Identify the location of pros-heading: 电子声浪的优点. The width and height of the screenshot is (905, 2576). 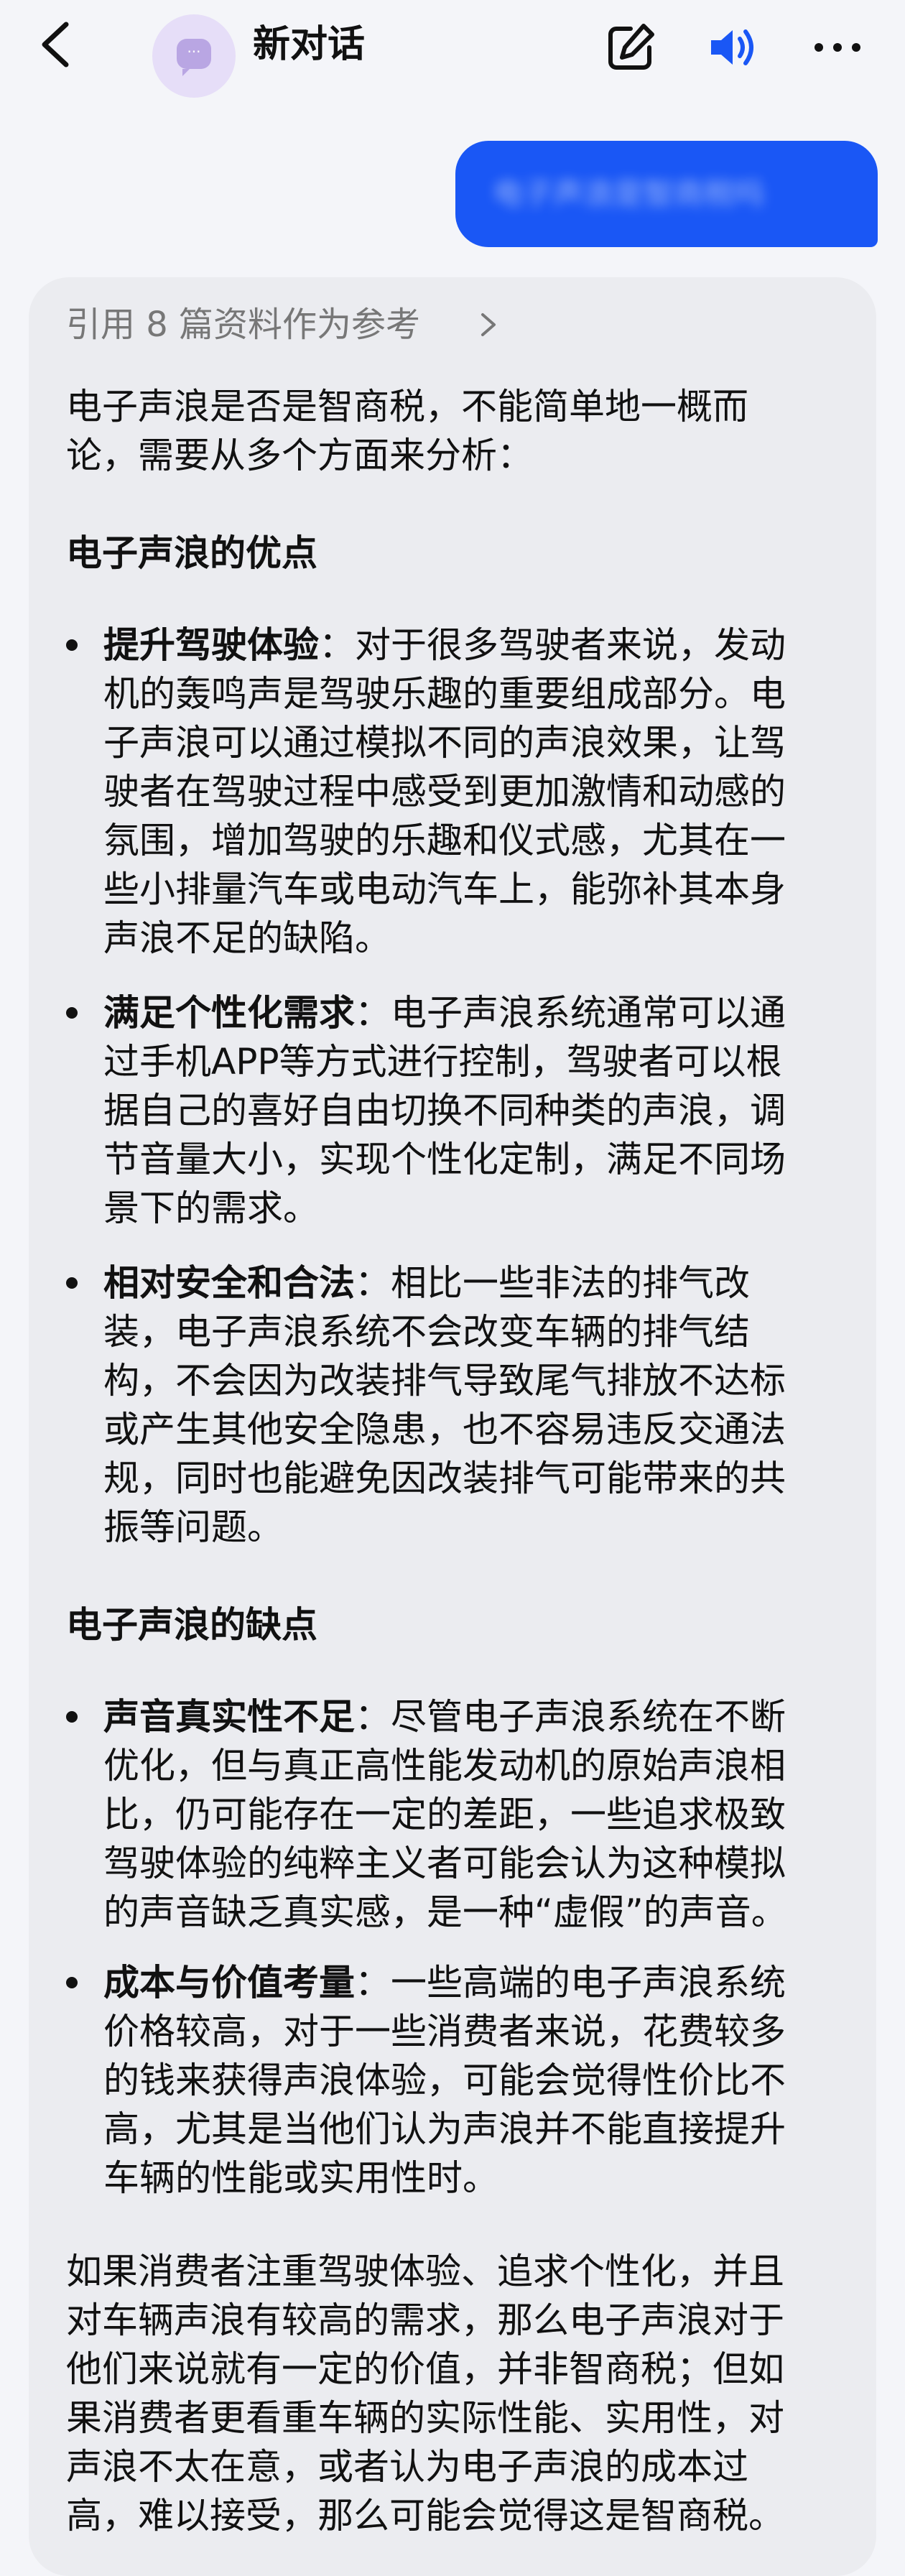
(191, 553).